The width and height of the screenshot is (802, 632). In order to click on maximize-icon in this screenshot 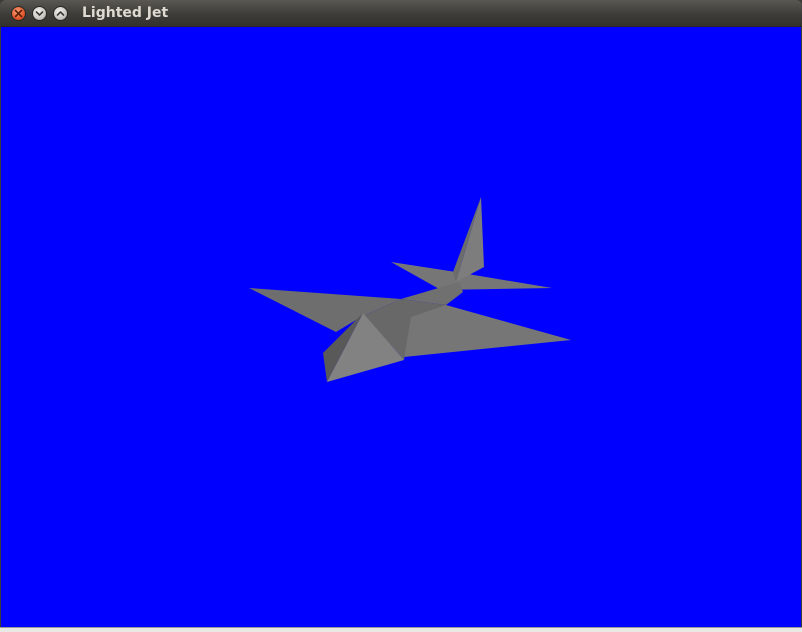, I will do `click(60, 13)`.